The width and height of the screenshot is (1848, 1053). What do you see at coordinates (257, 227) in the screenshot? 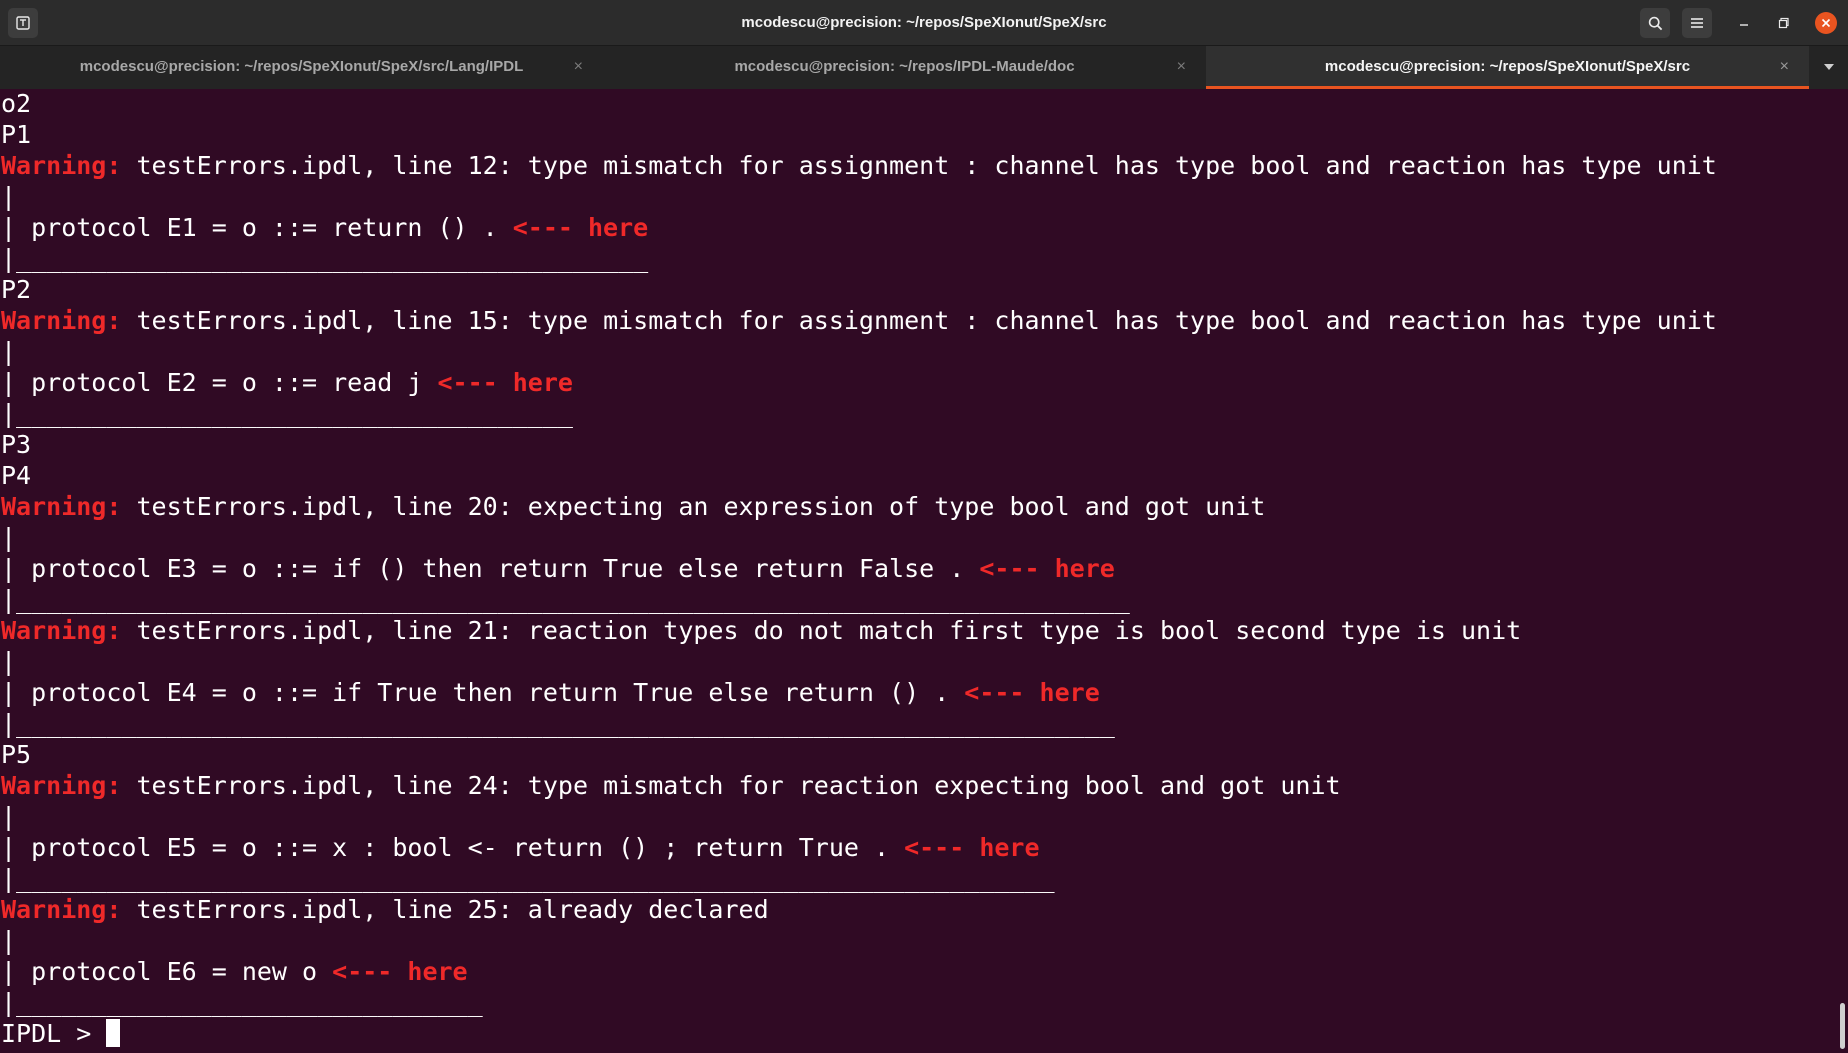
I see `code-text: | protocol E1 = o ::= return () .` at bounding box center [257, 227].